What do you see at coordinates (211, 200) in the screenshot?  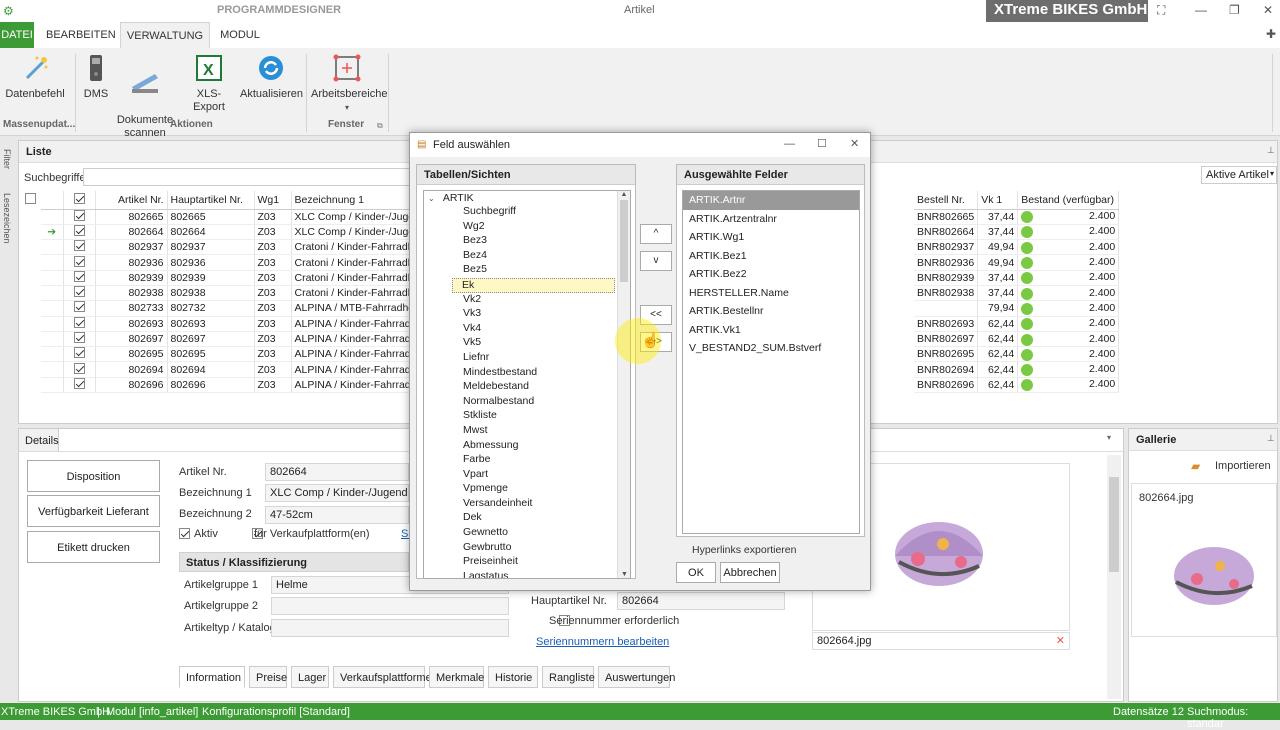 I see `col-hauptartikel: Hauptartikel Nr.` at bounding box center [211, 200].